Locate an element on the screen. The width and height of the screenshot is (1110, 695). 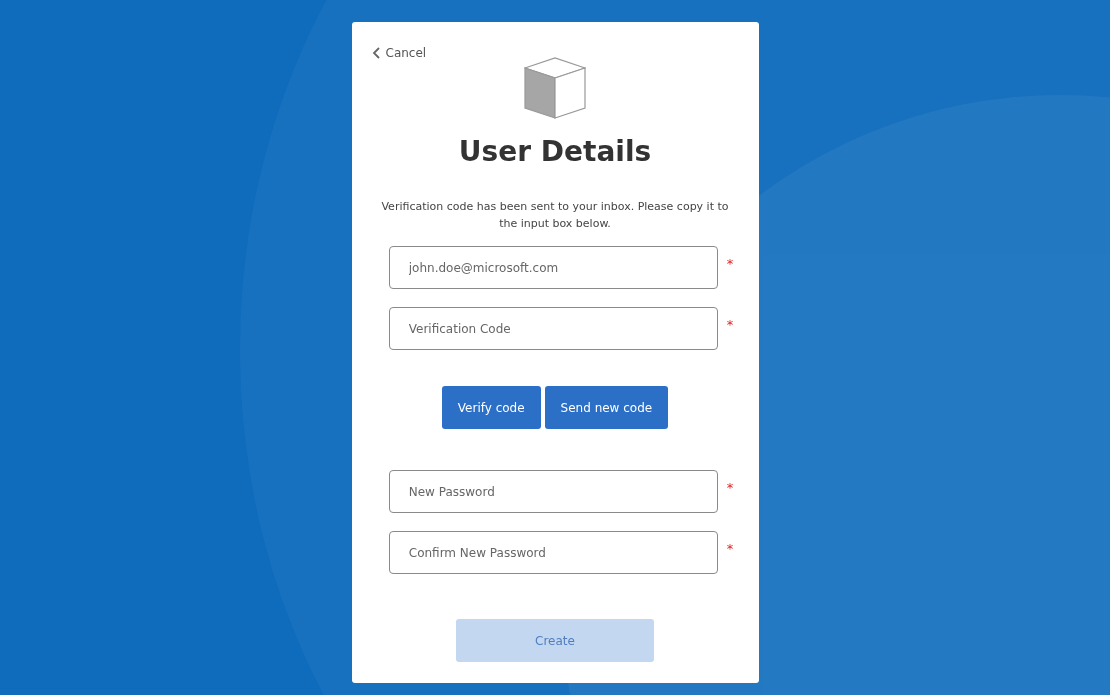
page-title: User Details is located at coordinates (555, 151).